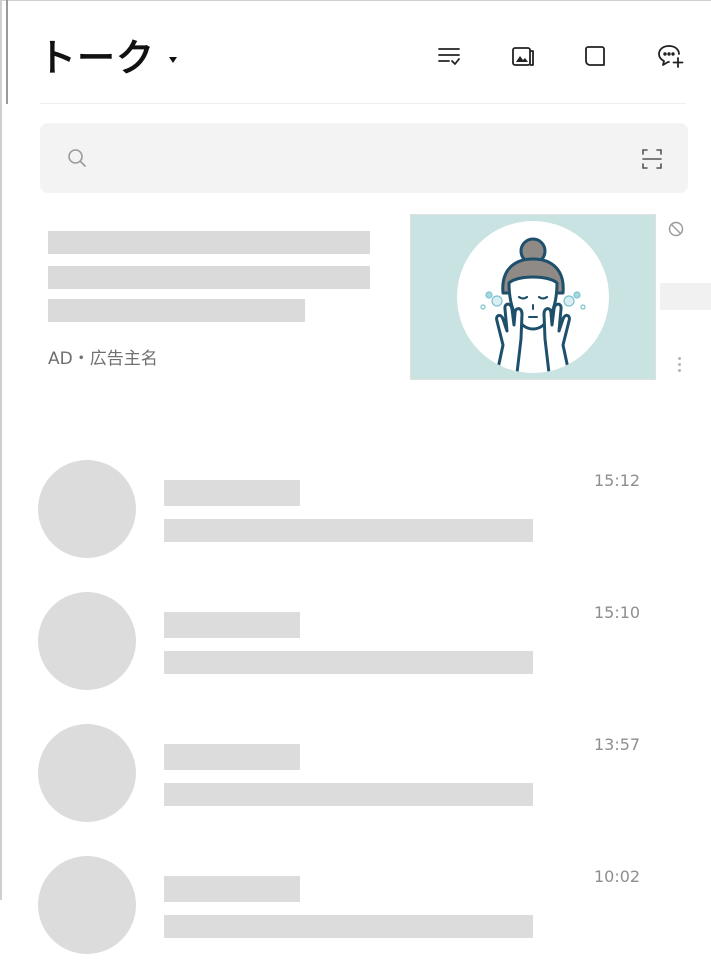 The image size is (711, 966). I want to click on ad-title-placeholder, so click(209, 242).